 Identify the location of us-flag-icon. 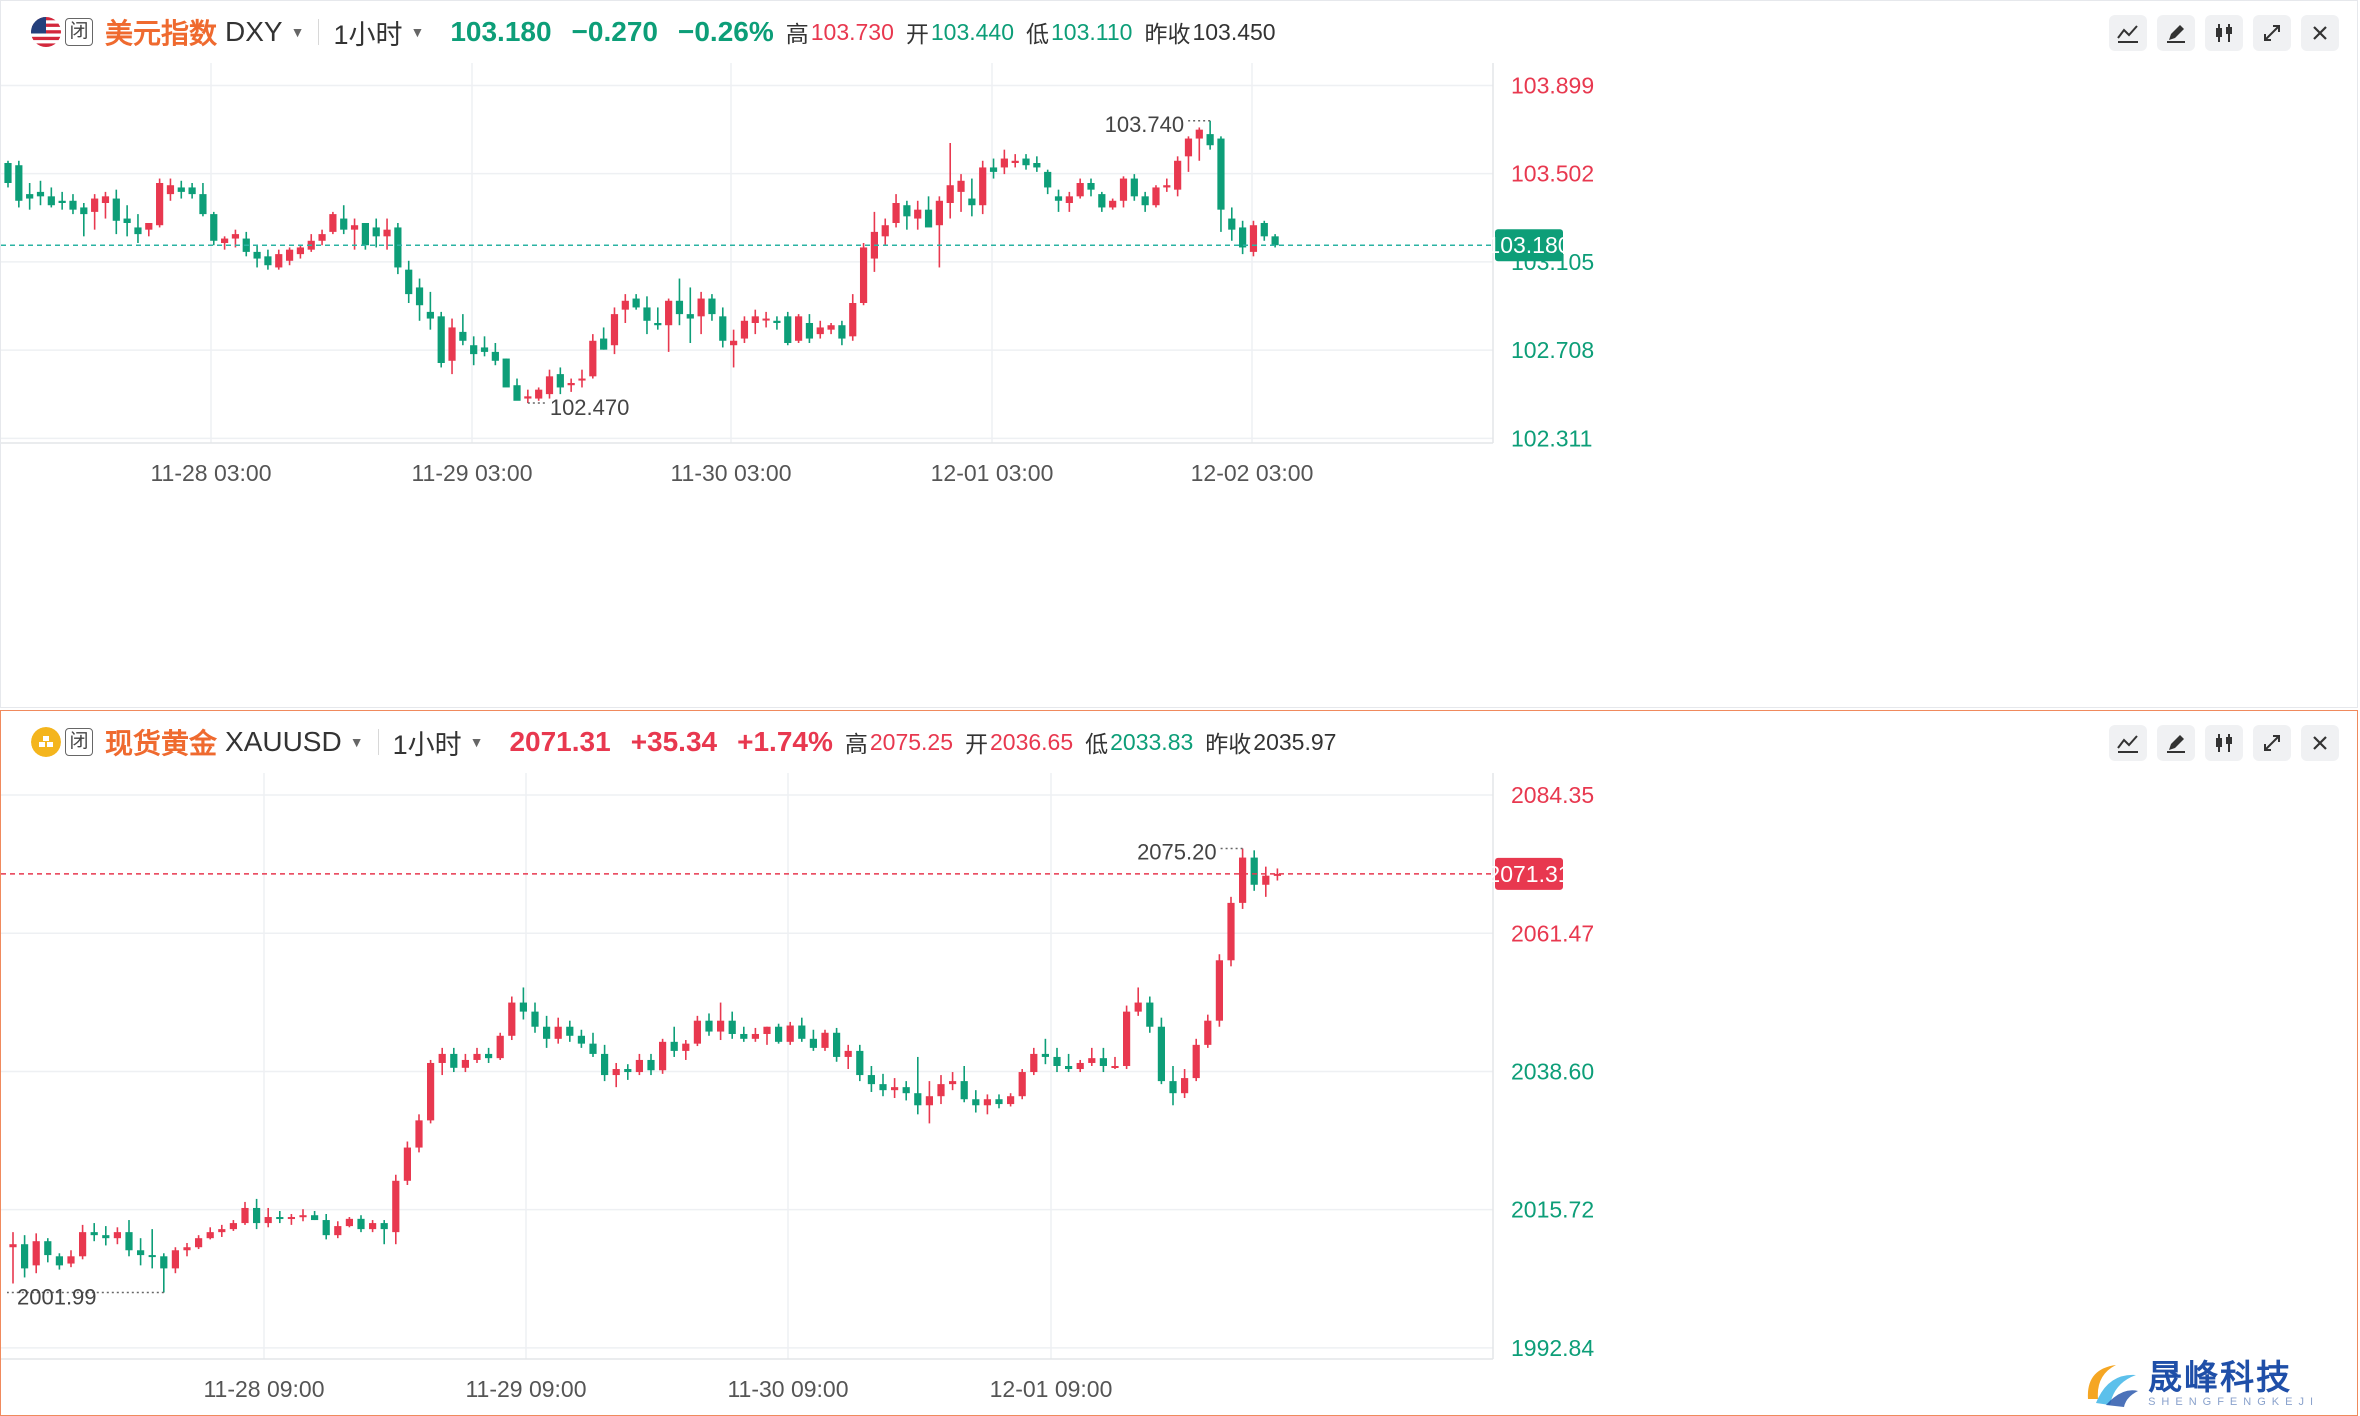
(46, 32).